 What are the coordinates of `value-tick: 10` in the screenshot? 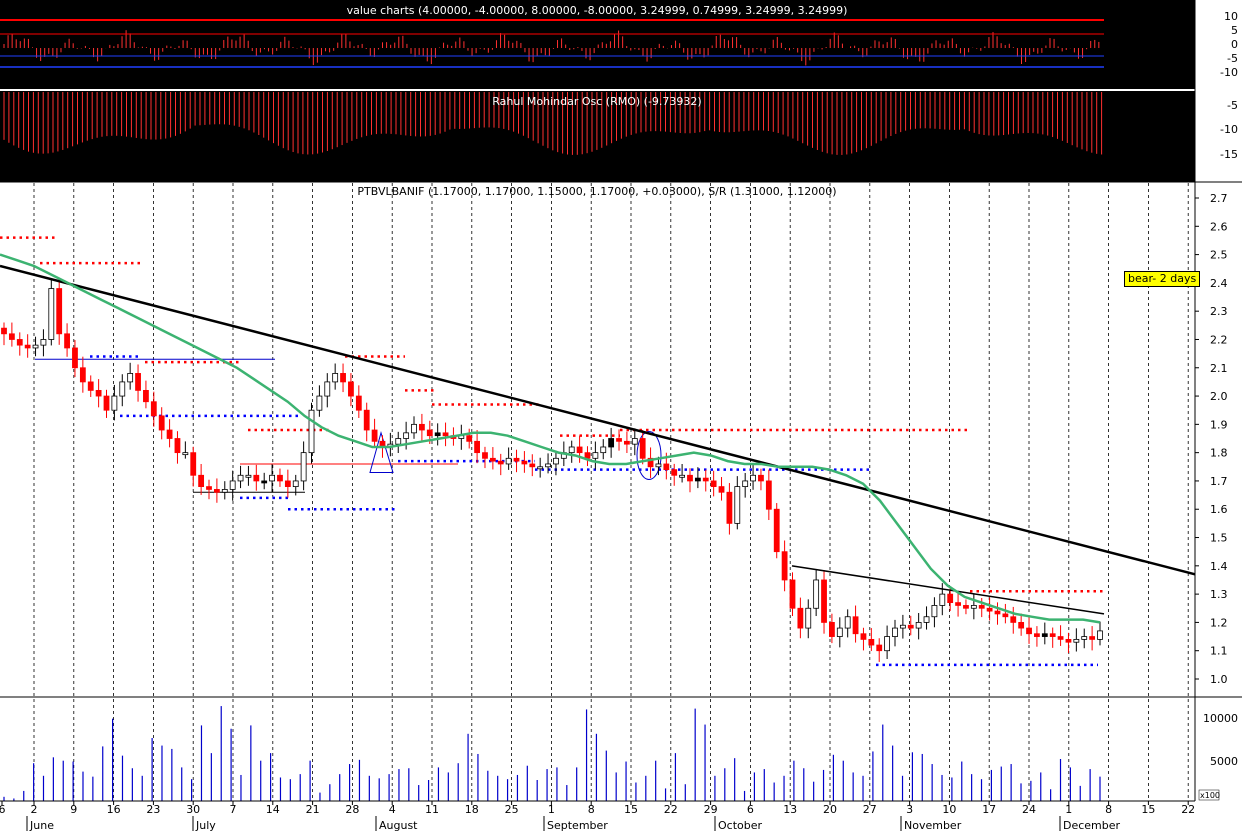 It's located at (1231, 16).